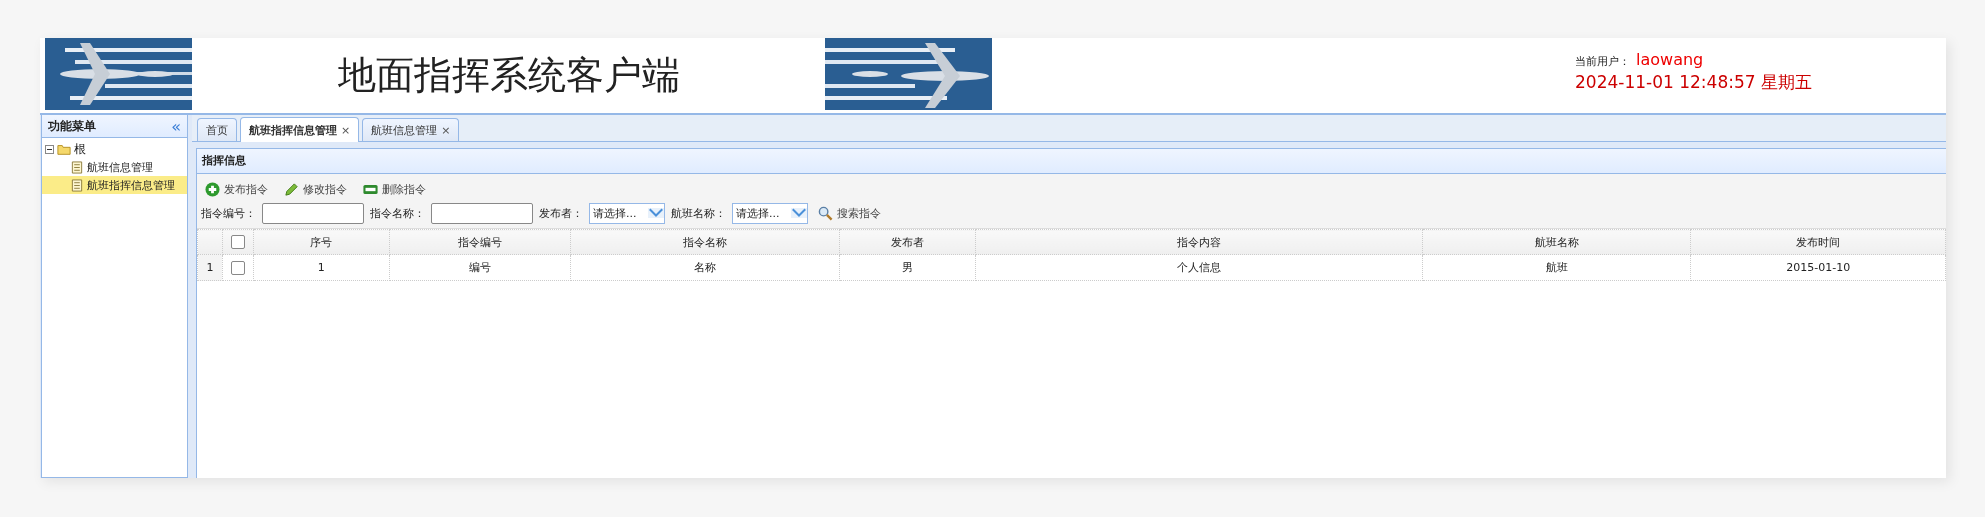  What do you see at coordinates (217, 129) in the screenshot?
I see `tab: 首页` at bounding box center [217, 129].